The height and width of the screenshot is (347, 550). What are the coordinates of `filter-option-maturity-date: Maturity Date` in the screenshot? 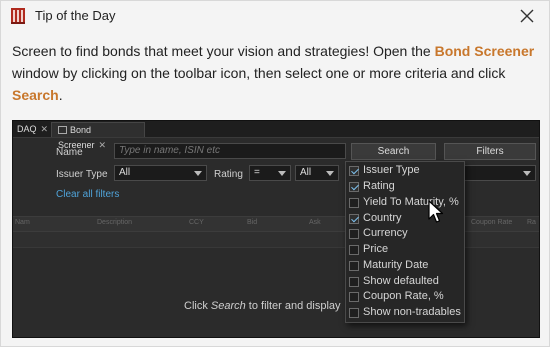 It's located at (405, 266).